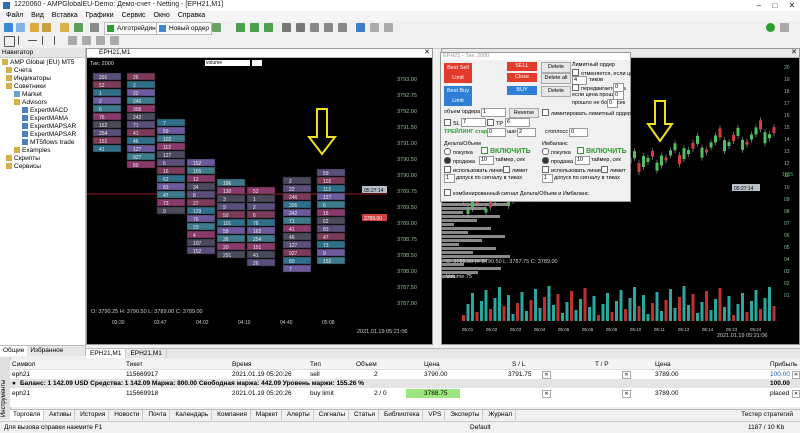 The height and width of the screenshot is (433, 800). What do you see at coordinates (191, 16) in the screenshot?
I see `menu-help: Справка` at bounding box center [191, 16].